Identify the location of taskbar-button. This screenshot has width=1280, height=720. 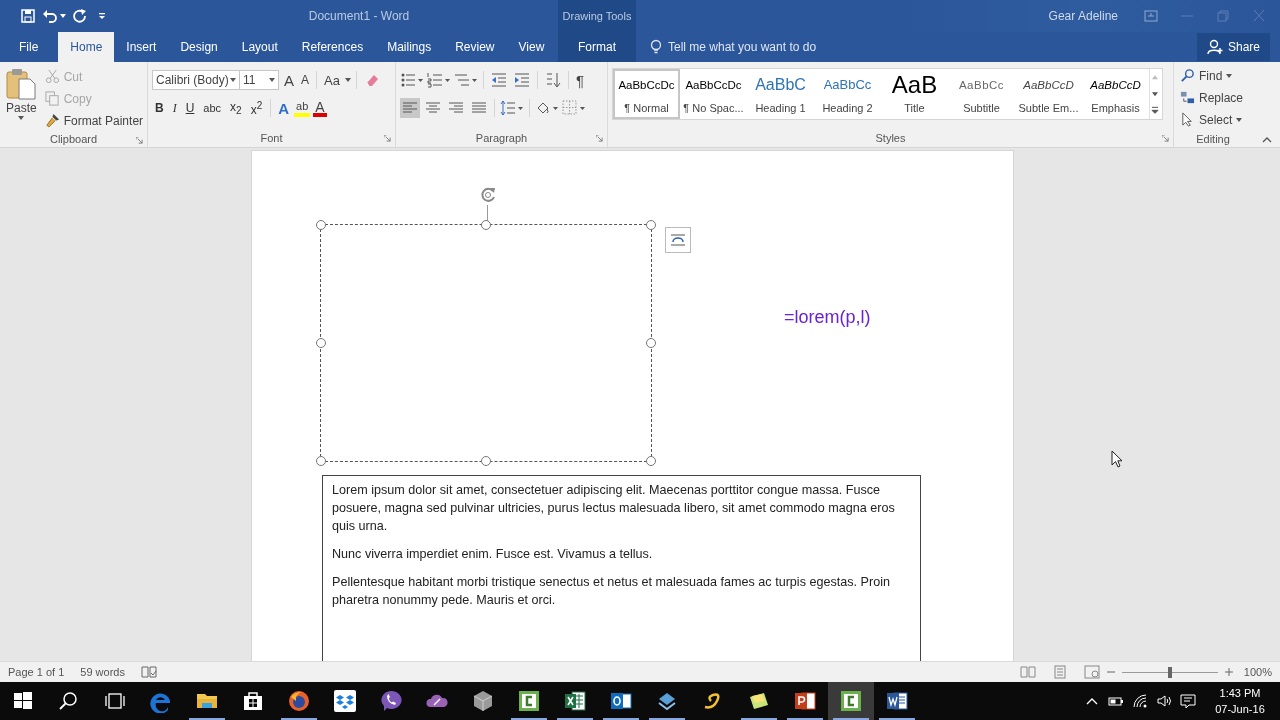
(851, 701).